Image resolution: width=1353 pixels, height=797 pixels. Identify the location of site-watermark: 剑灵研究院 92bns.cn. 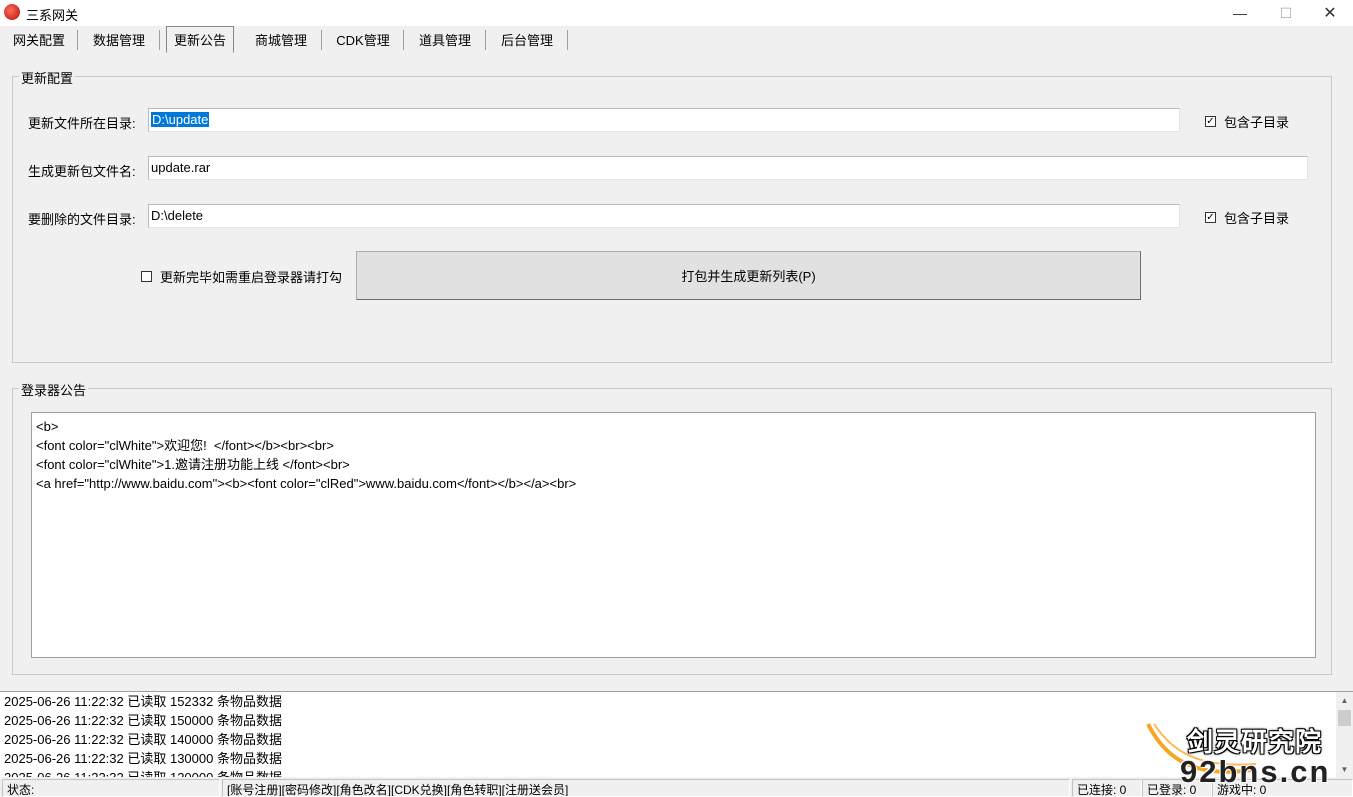
(1246, 757).